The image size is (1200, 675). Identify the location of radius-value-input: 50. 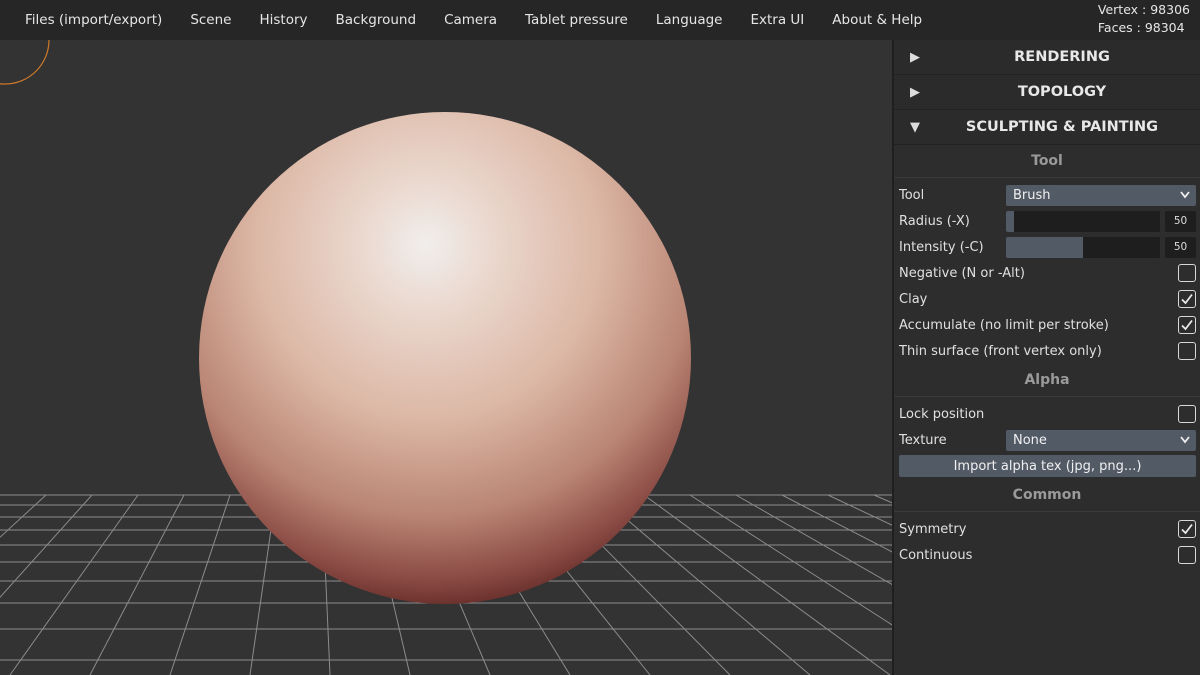
(1180, 221).